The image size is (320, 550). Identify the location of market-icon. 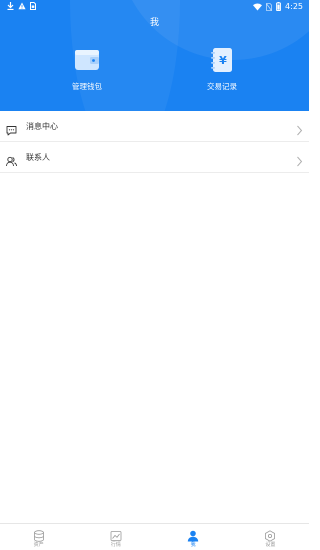
(116, 534).